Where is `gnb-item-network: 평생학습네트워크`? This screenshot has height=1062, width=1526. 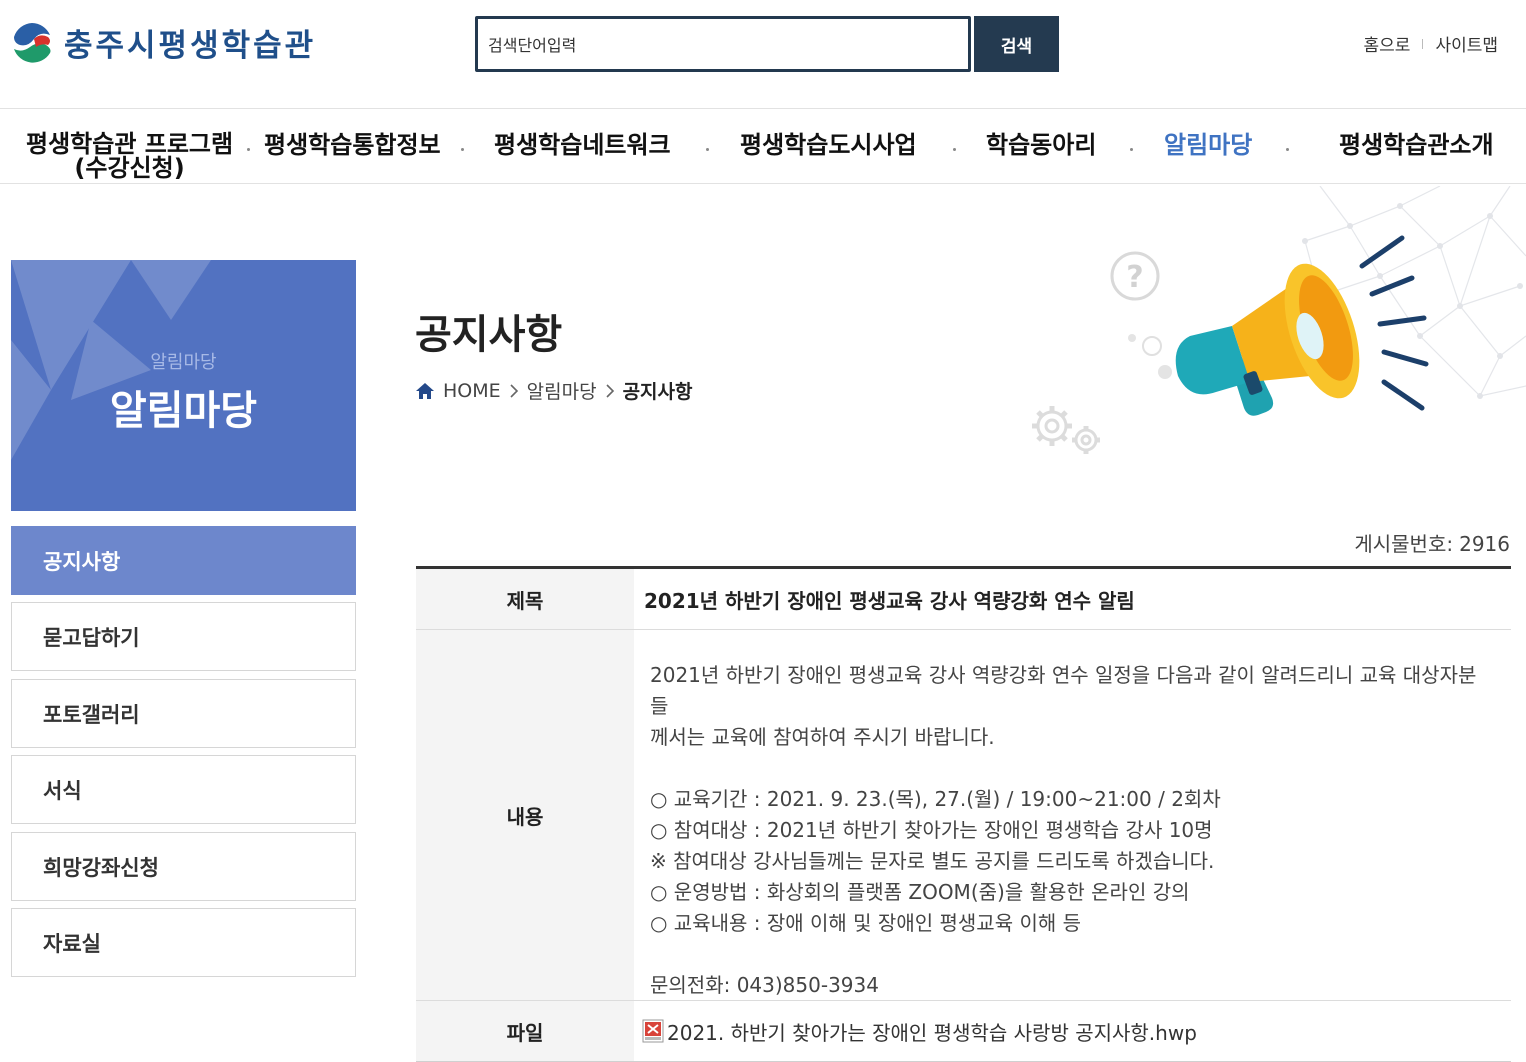
gnb-item-network: 평생학습네트워크 is located at coordinates (582, 145).